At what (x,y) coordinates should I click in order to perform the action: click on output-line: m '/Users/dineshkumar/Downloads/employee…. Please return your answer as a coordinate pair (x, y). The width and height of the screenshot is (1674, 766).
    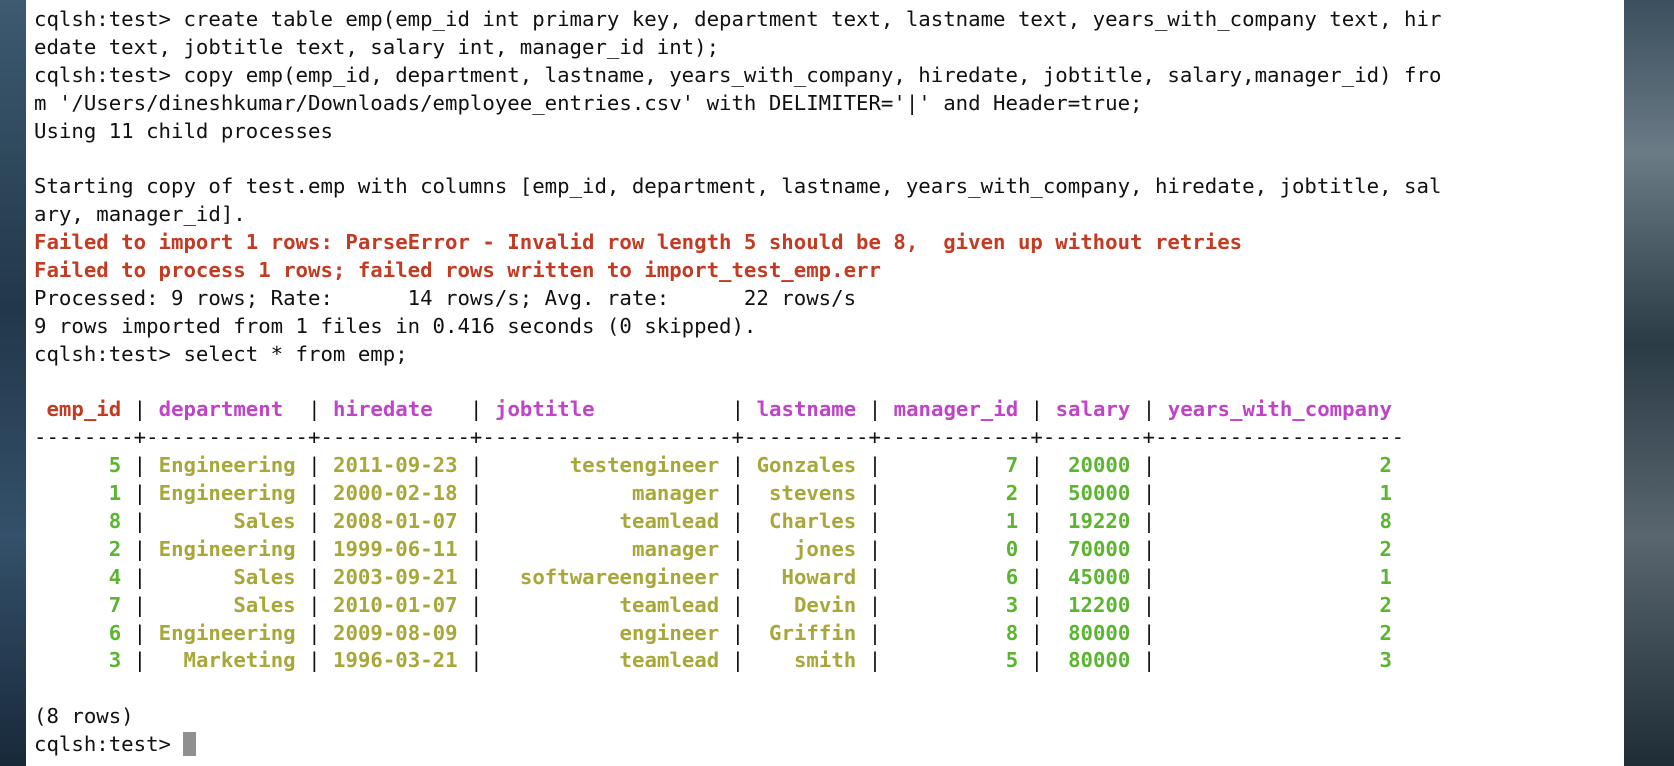
    Looking at the image, I should click on (824, 104).